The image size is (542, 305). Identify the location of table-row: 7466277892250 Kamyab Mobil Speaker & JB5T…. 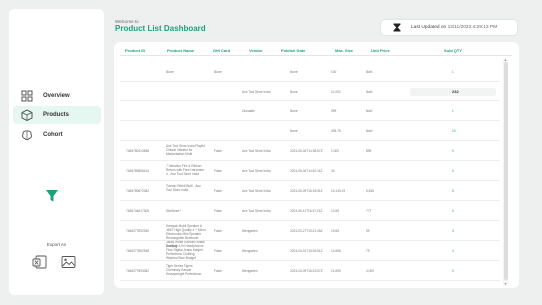
(310, 234).